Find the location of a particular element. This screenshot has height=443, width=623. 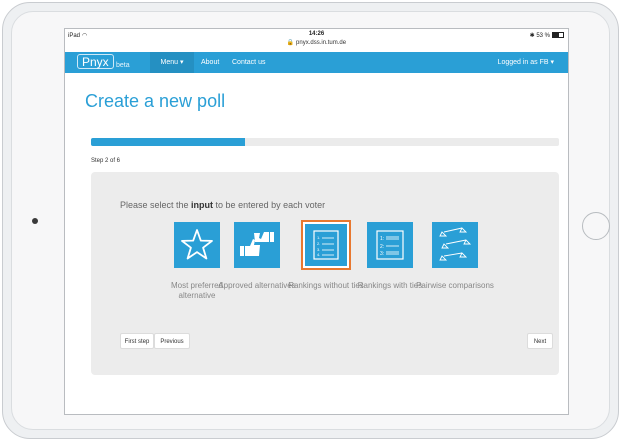

thumbs-up-down-icon is located at coordinates (257, 245).